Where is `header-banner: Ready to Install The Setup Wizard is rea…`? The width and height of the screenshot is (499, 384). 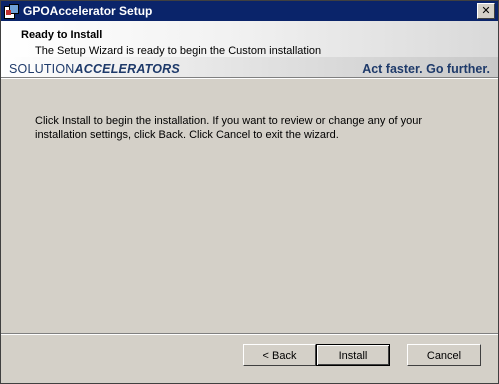 header-banner: Ready to Install The Setup Wizard is rea… is located at coordinates (249, 49).